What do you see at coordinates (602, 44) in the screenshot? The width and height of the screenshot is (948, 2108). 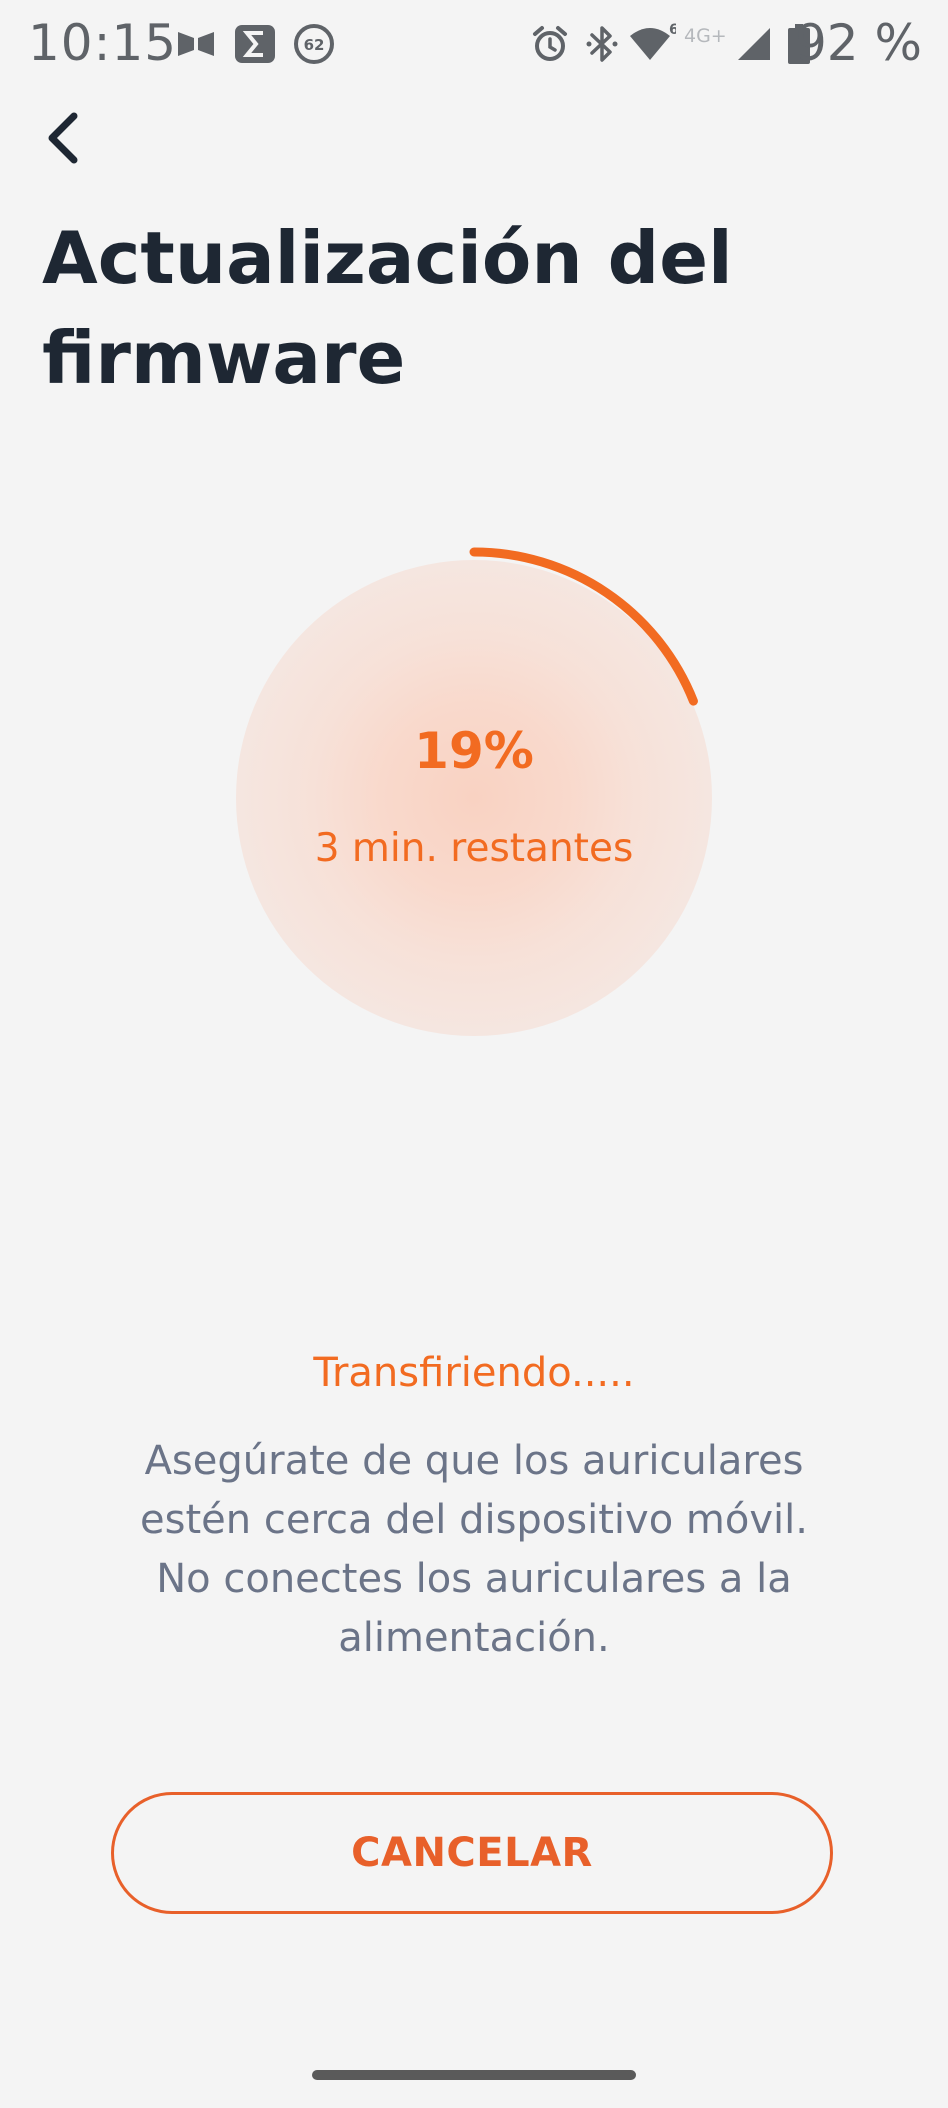 I see `bluetooth-icon` at bounding box center [602, 44].